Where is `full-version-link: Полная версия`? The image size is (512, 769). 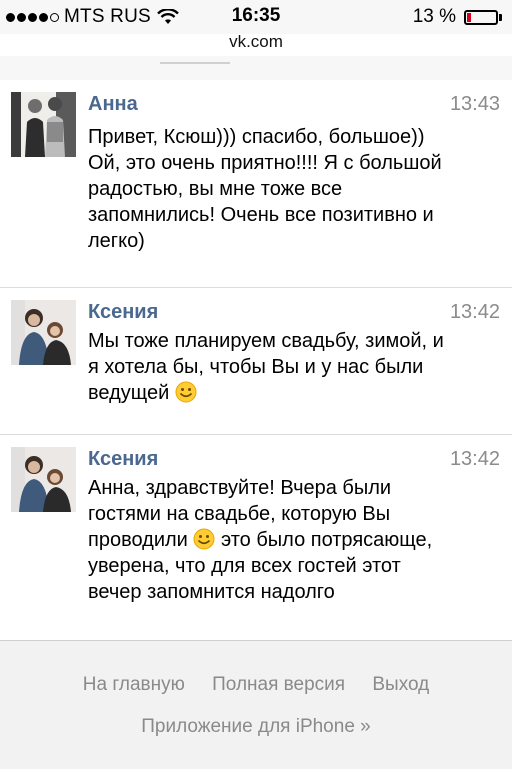 full-version-link: Полная версия is located at coordinates (278, 684).